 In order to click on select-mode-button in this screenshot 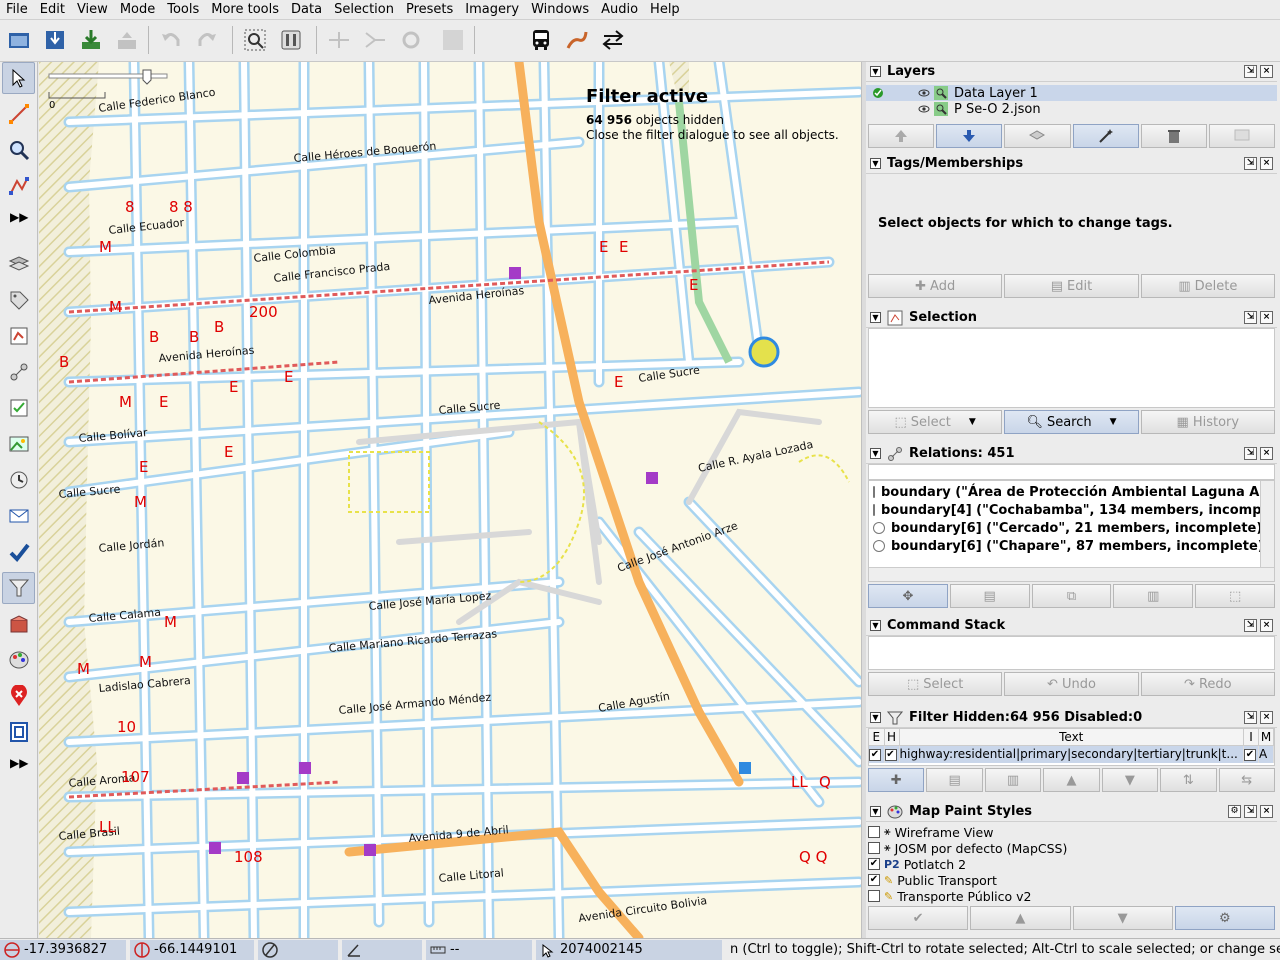, I will do `click(18, 78)`.